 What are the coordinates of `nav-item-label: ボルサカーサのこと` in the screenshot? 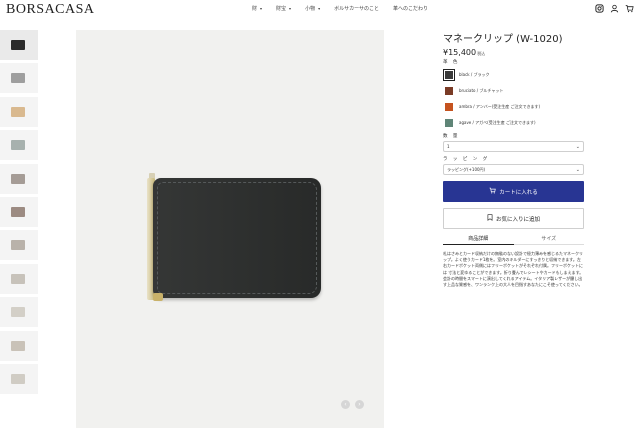 It's located at (356, 9).